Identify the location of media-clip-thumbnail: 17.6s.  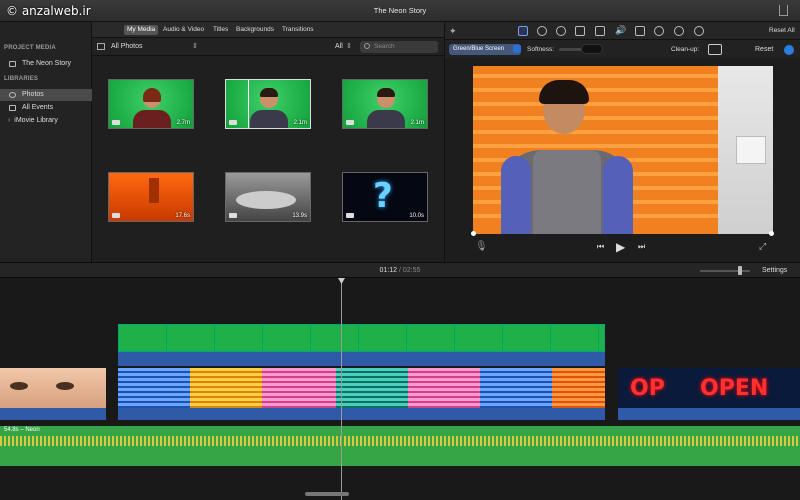
(151, 197).